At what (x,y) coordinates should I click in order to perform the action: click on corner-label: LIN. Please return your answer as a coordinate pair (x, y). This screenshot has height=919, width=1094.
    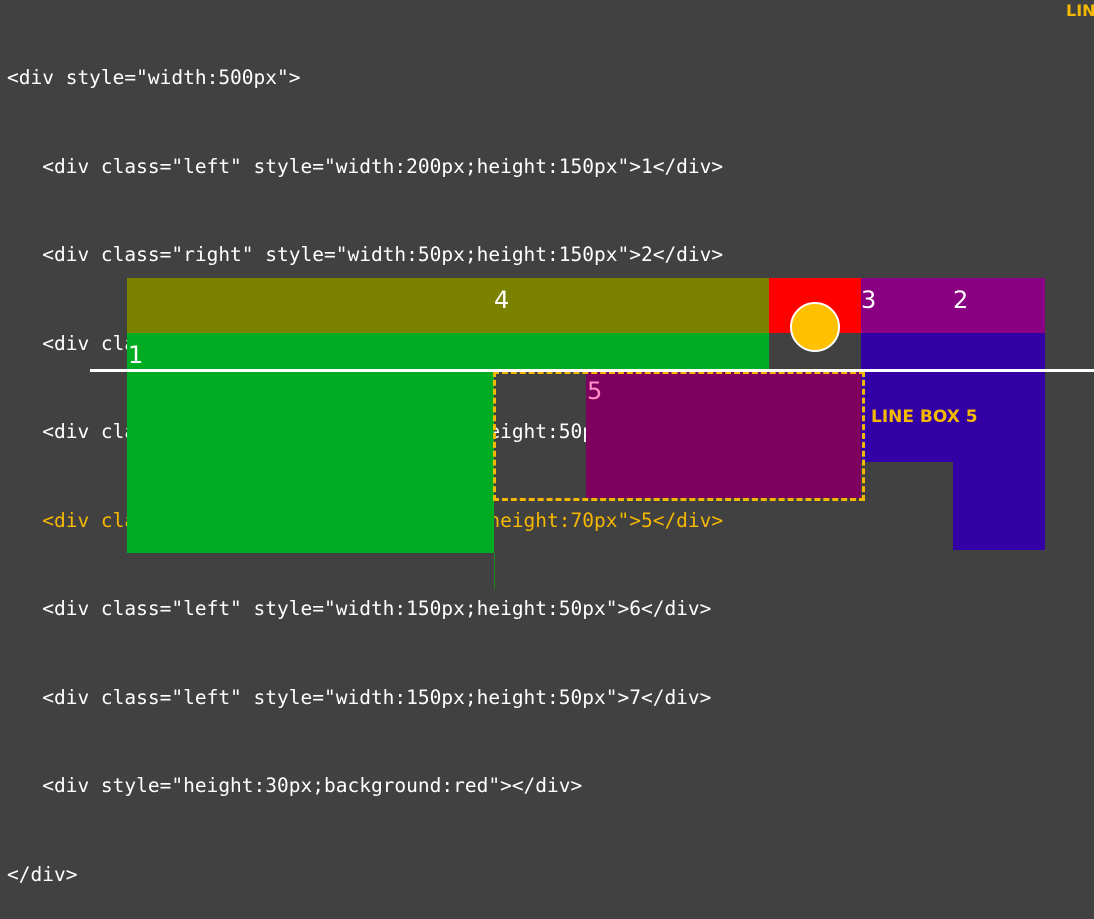
    Looking at the image, I should click on (1080, 10).